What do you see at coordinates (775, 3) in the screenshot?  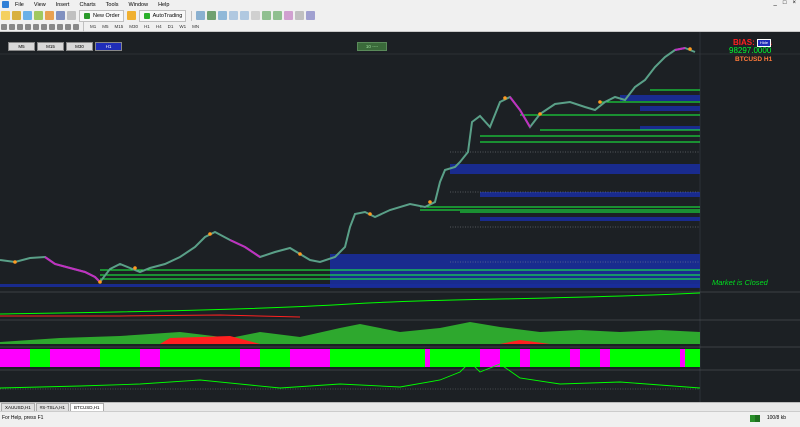 I see `minimize-button: _` at bounding box center [775, 3].